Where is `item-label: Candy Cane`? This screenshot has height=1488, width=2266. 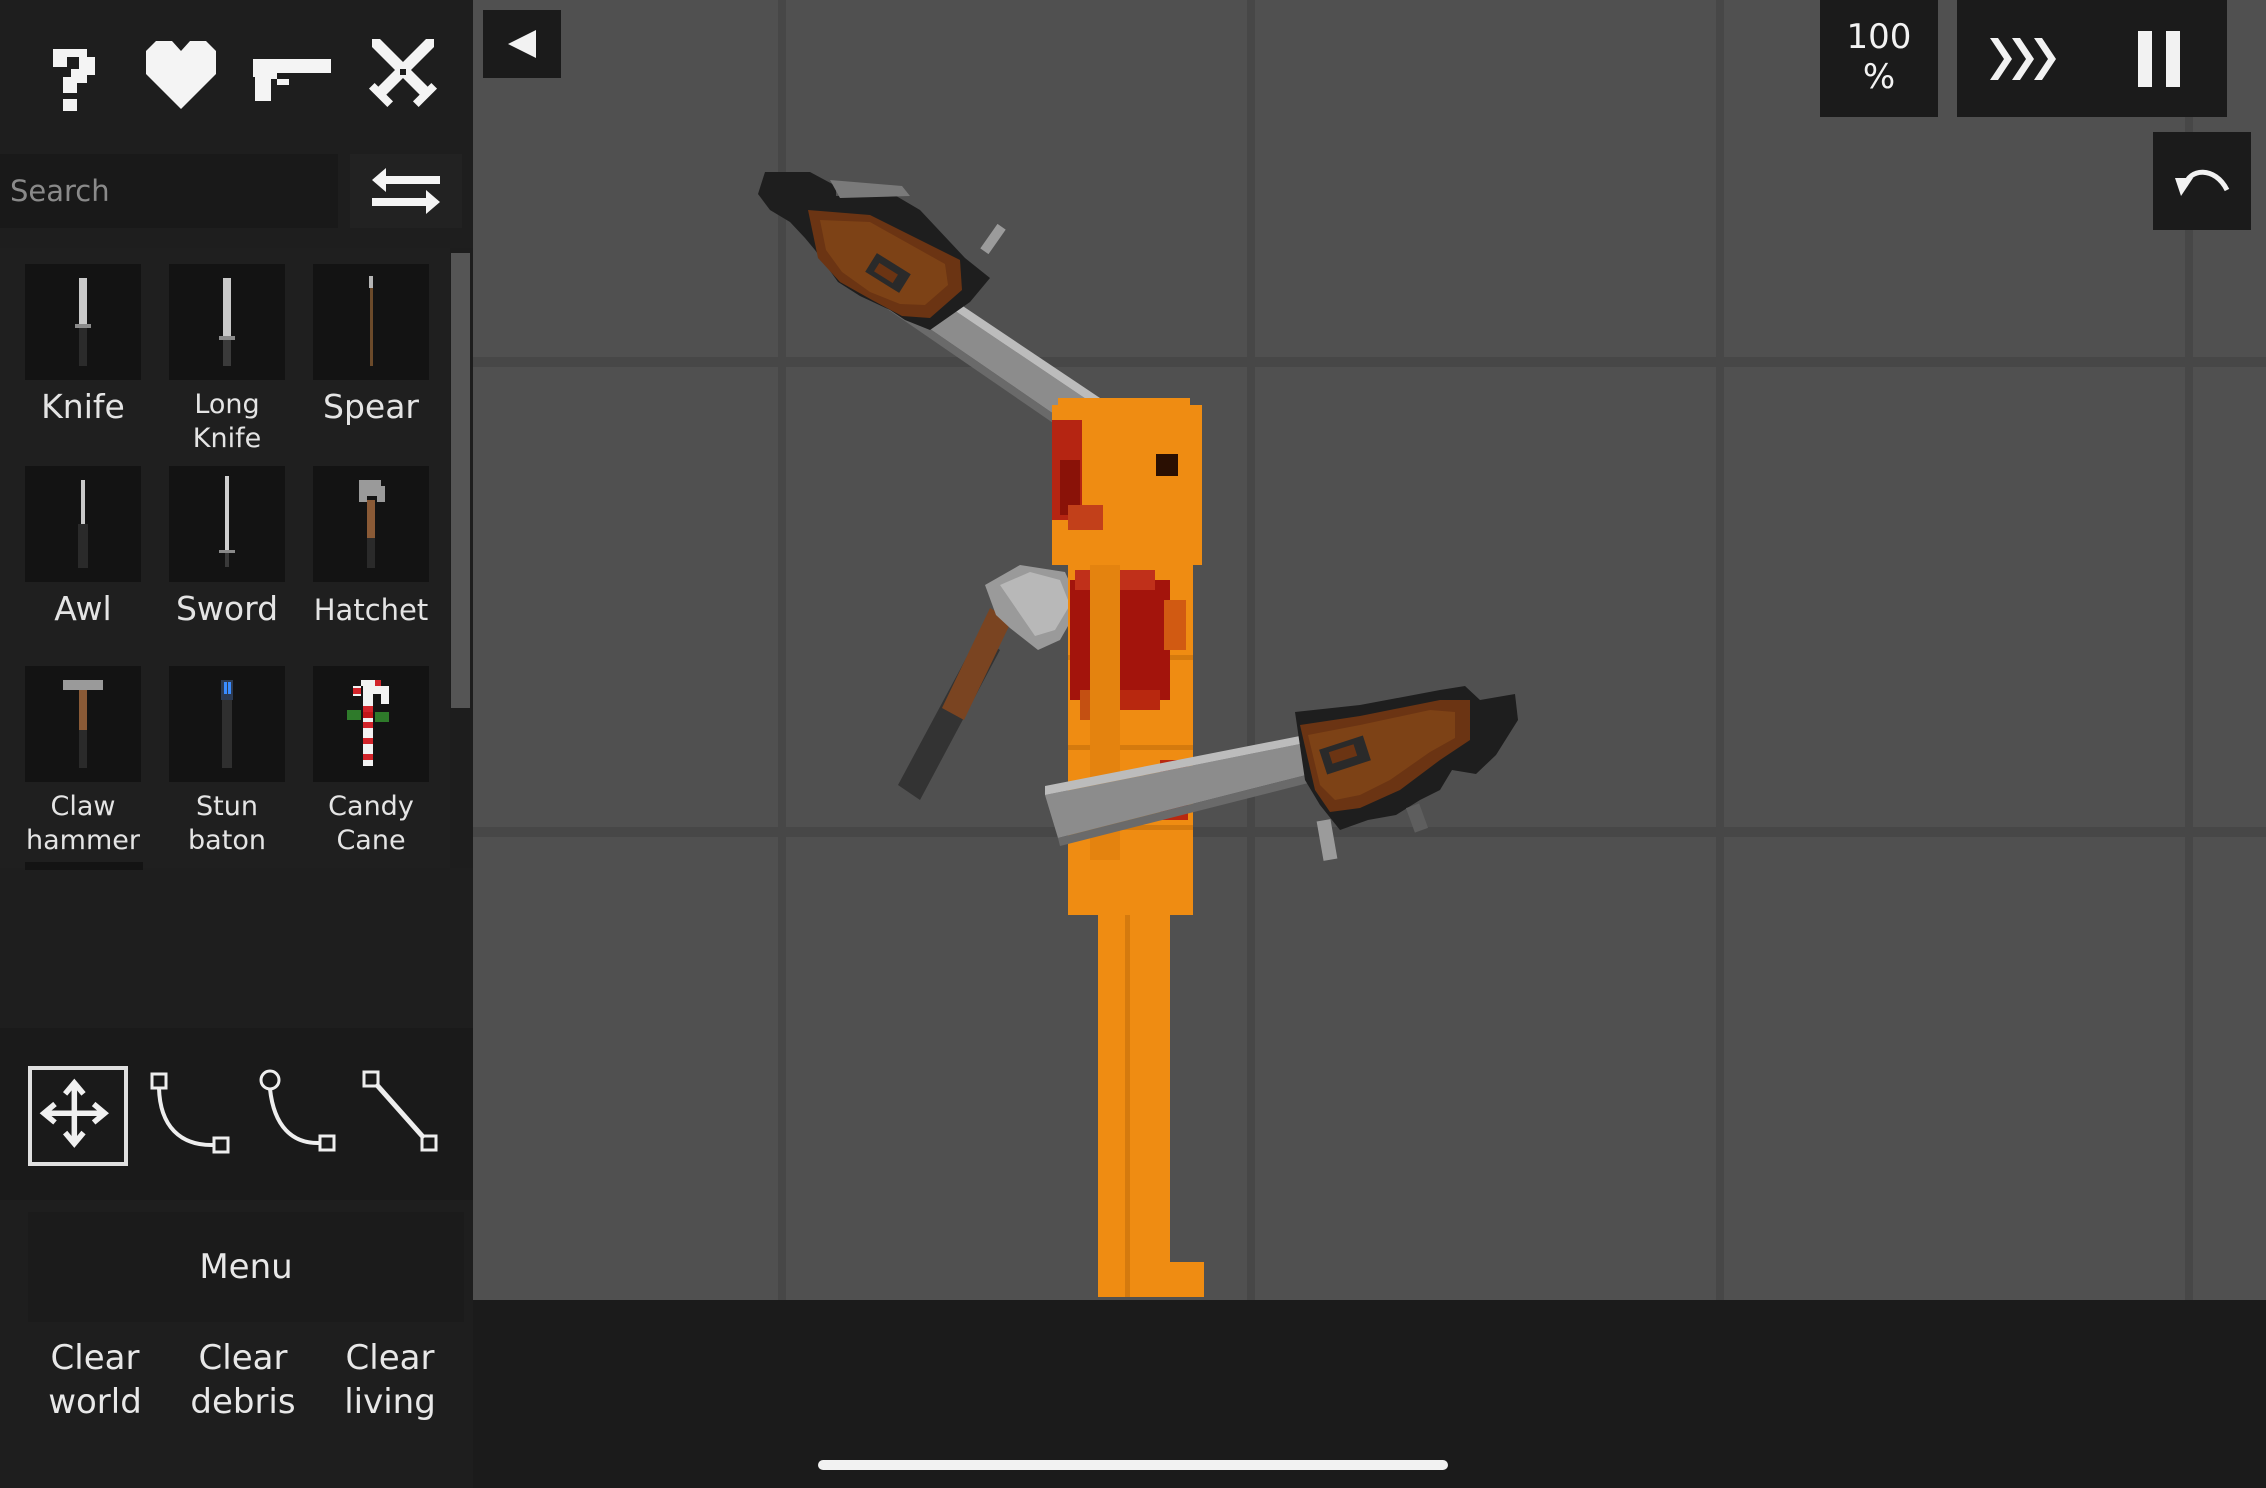
item-label: Candy Cane is located at coordinates (371, 824).